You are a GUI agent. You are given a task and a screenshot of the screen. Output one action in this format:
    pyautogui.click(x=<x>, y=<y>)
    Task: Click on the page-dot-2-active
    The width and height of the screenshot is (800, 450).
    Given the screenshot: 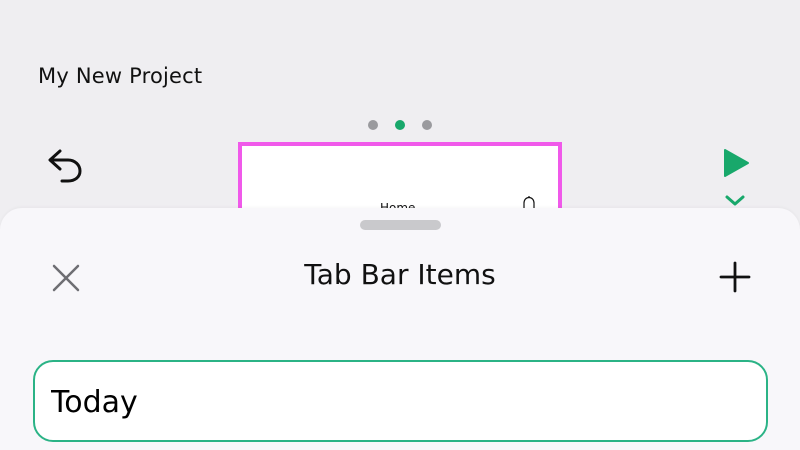 What is the action you would take?
    pyautogui.click(x=400, y=125)
    